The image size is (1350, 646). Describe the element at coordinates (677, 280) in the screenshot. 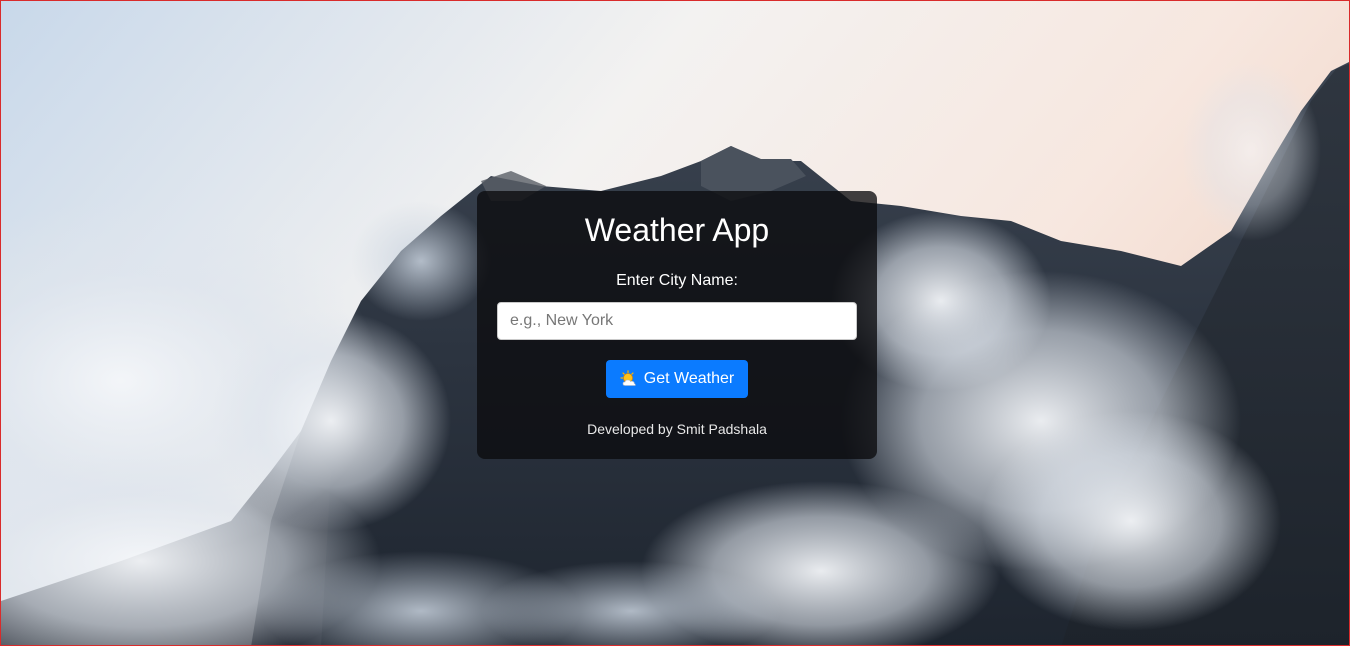

I see `city-input-label: Enter City Name:` at that location.